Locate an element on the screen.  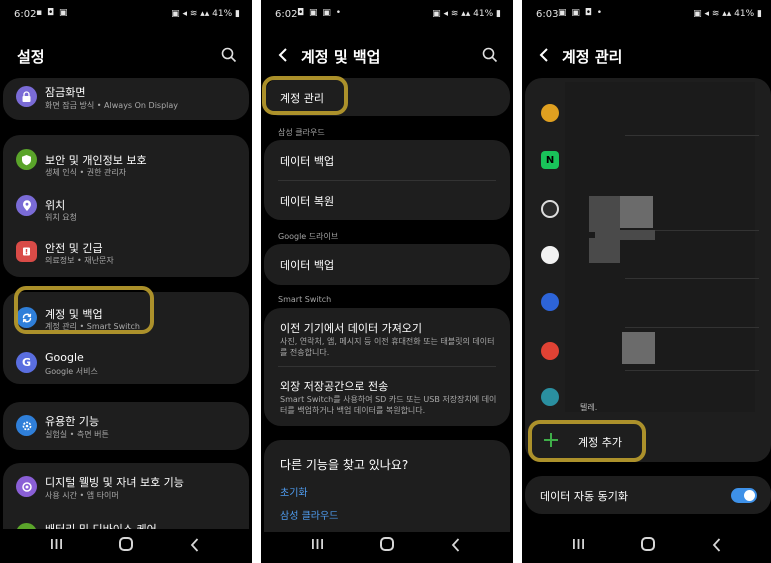
google-drive-card: 데이터 백업 is located at coordinates (387, 264).